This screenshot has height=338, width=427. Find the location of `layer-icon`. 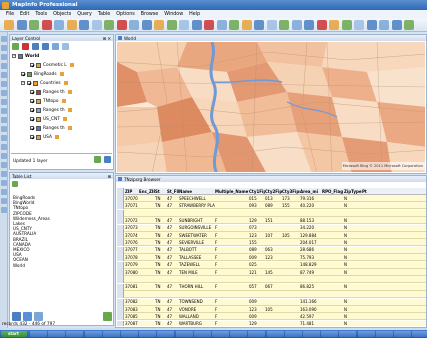

layer-icon is located at coordinates (296, 25).